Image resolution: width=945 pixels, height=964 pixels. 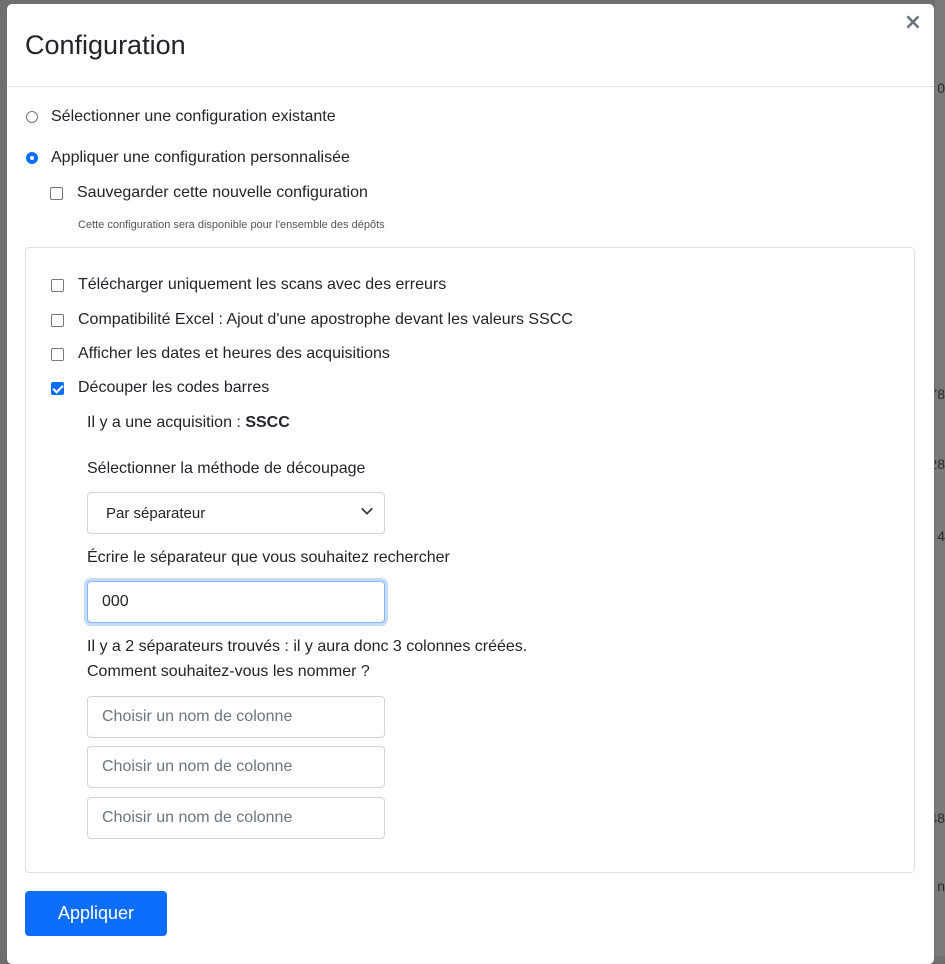 I want to click on acquisition-prefix: Il y a une acquisition :, so click(x=166, y=422).